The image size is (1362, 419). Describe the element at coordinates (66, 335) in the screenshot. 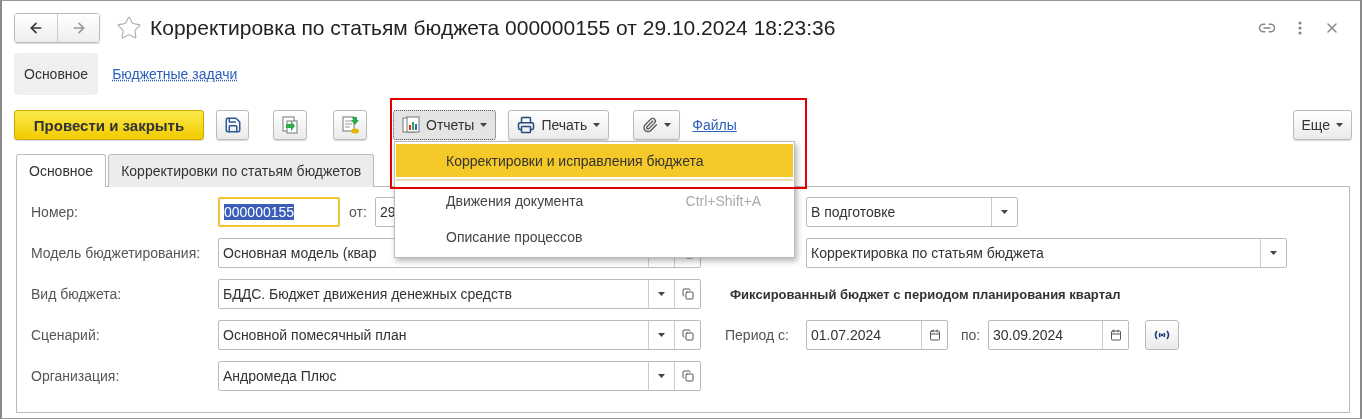

I see `field-label: Сценарий:` at that location.